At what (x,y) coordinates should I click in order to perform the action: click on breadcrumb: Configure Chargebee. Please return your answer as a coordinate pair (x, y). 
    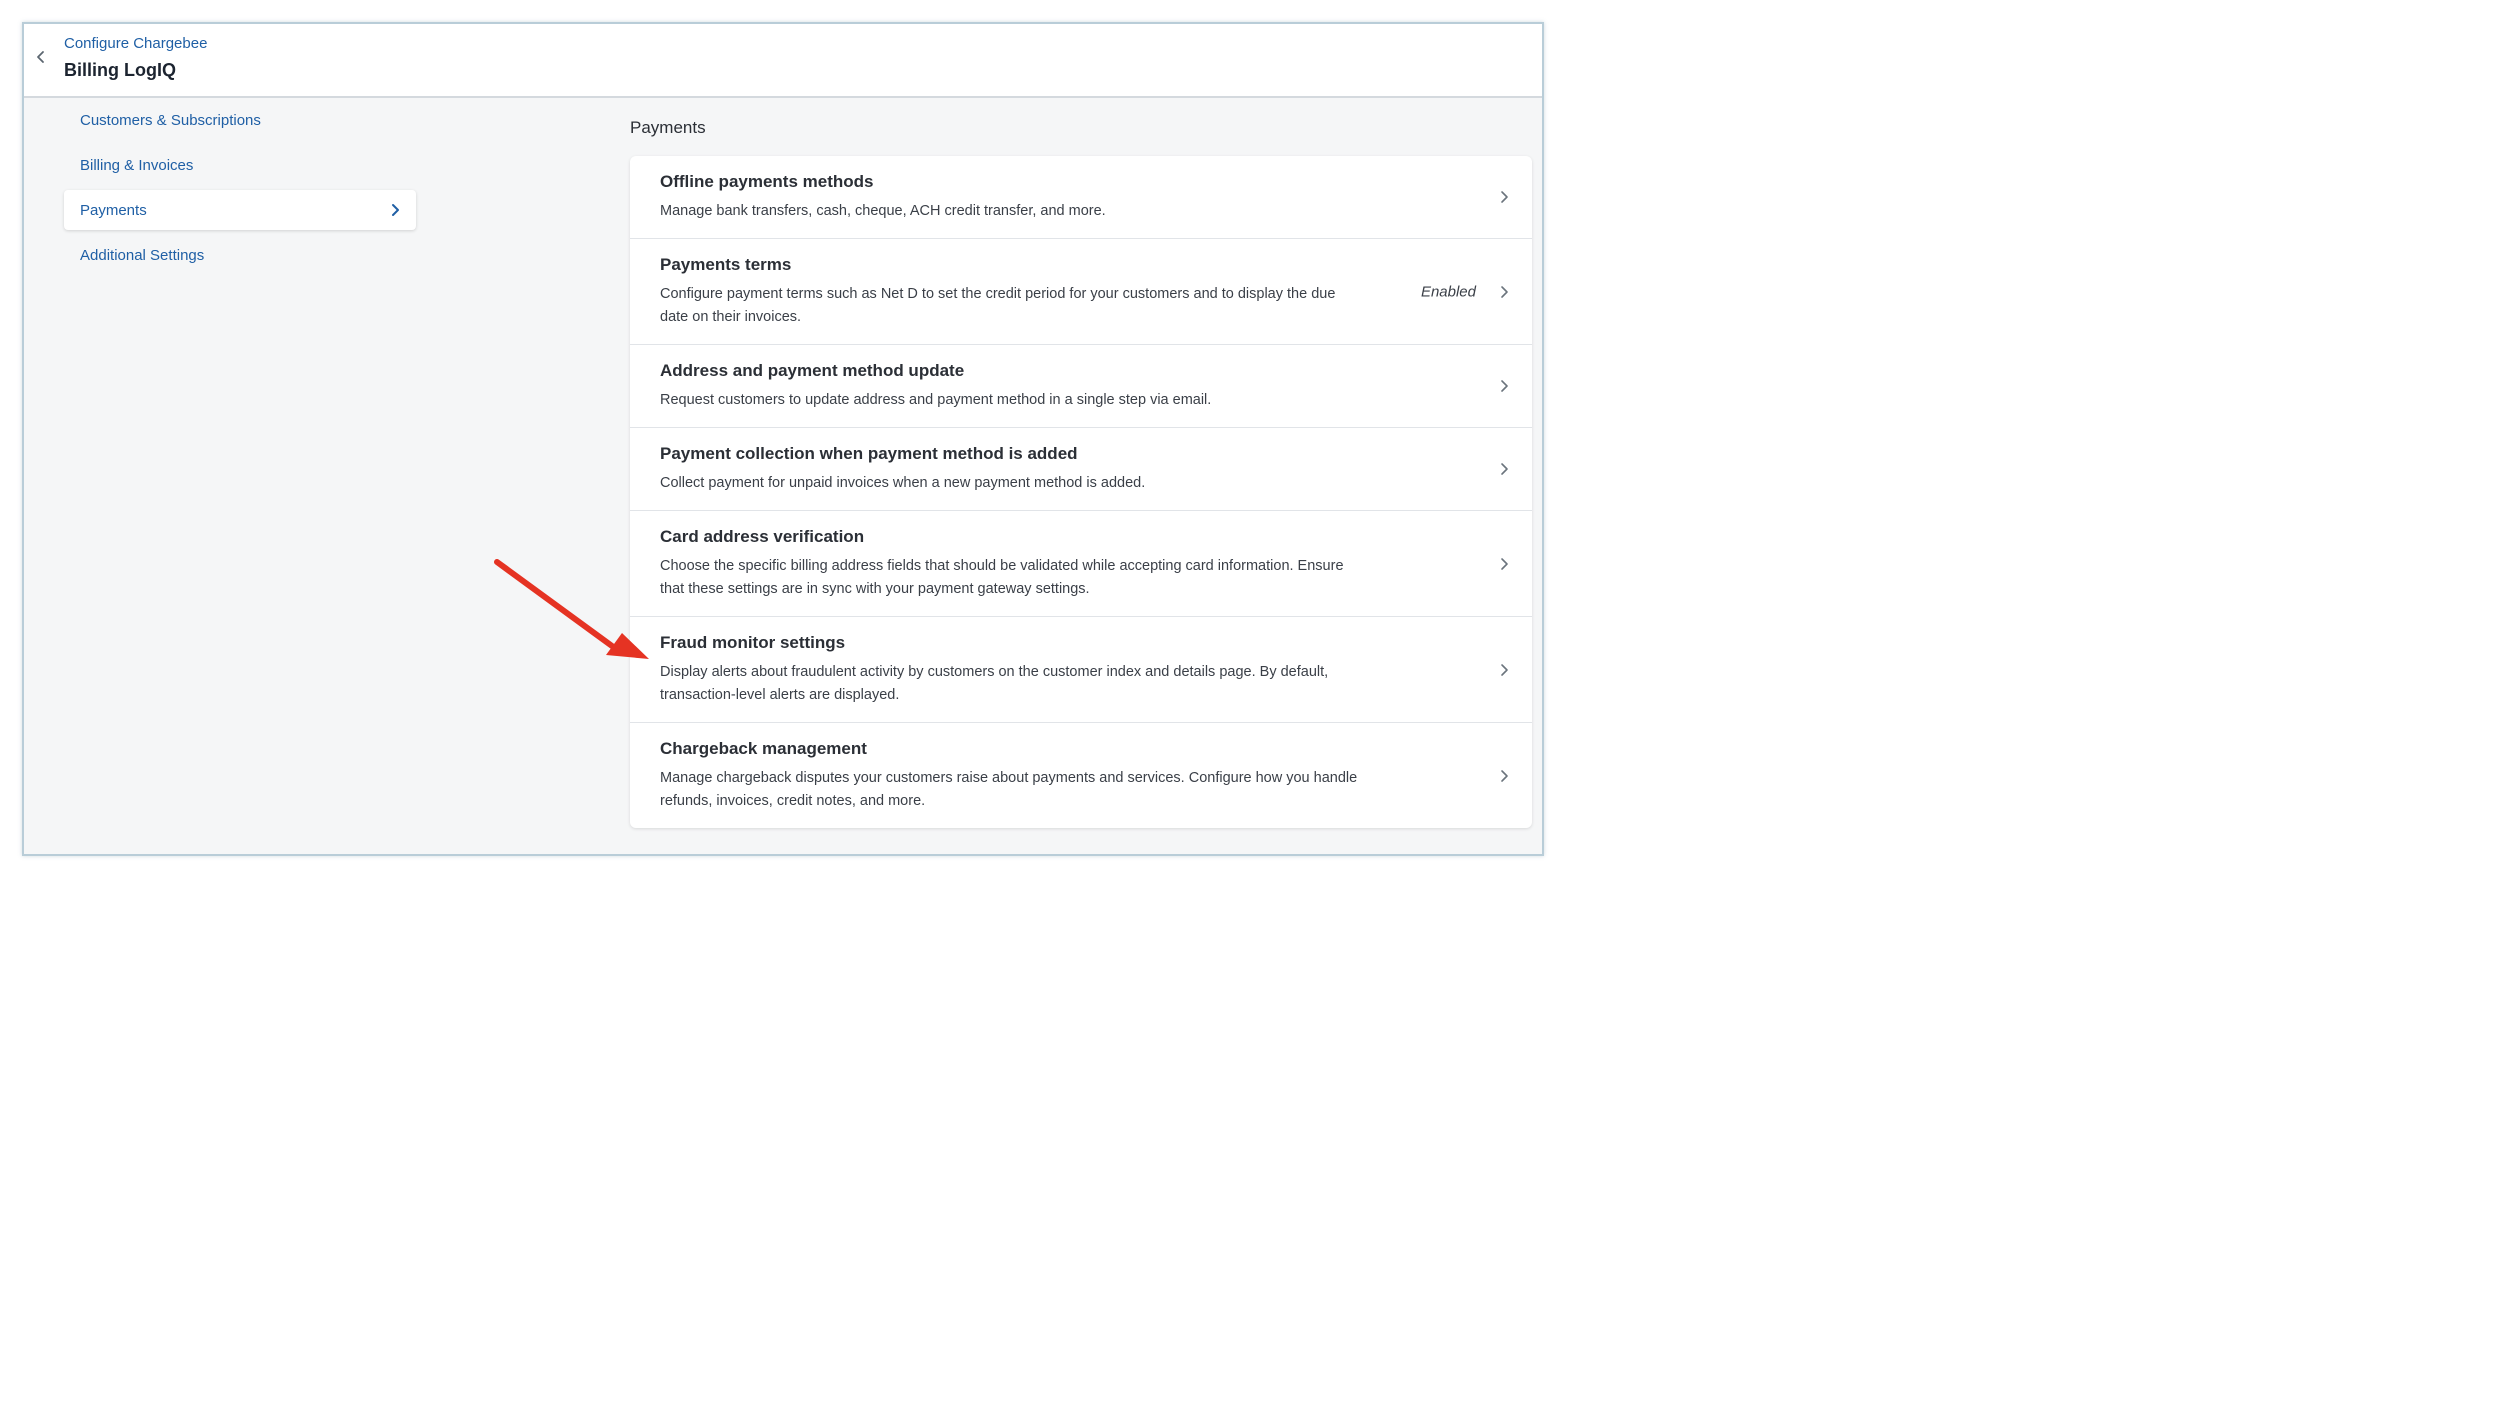
    Looking at the image, I should click on (135, 43).